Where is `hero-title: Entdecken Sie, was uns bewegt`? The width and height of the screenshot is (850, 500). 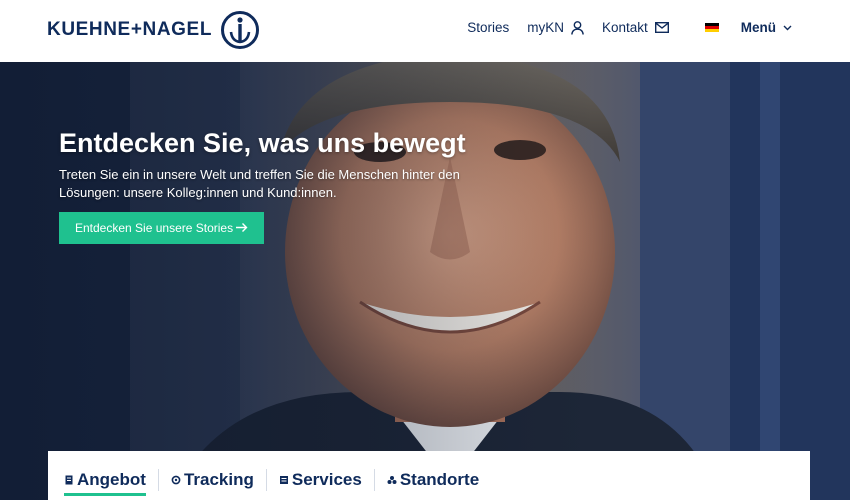 hero-title: Entdecken Sie, was uns bewegt is located at coordinates (262, 143).